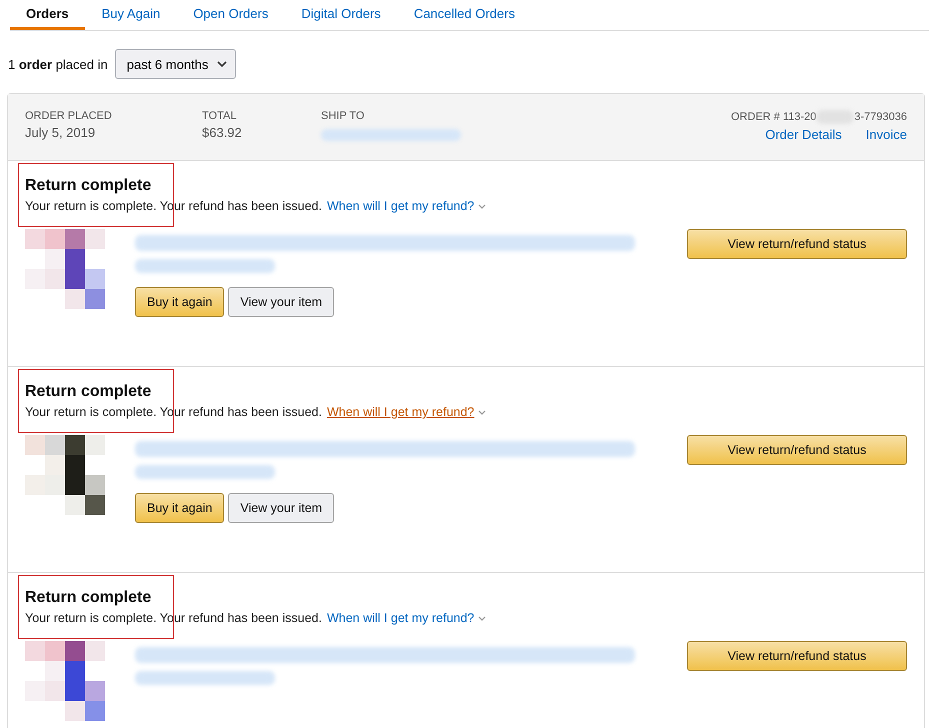 This screenshot has width=939, height=728. I want to click on order-total: $63.92, so click(222, 132).